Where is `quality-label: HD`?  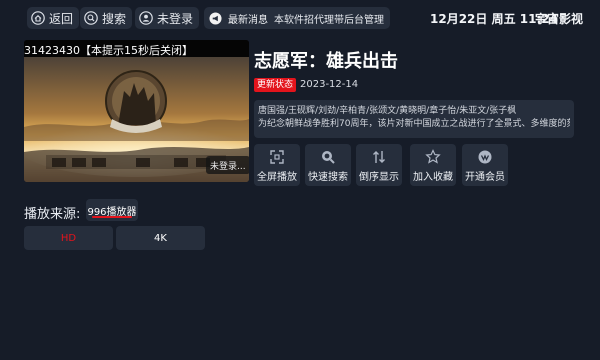
quality-label: HD is located at coordinates (68, 238).